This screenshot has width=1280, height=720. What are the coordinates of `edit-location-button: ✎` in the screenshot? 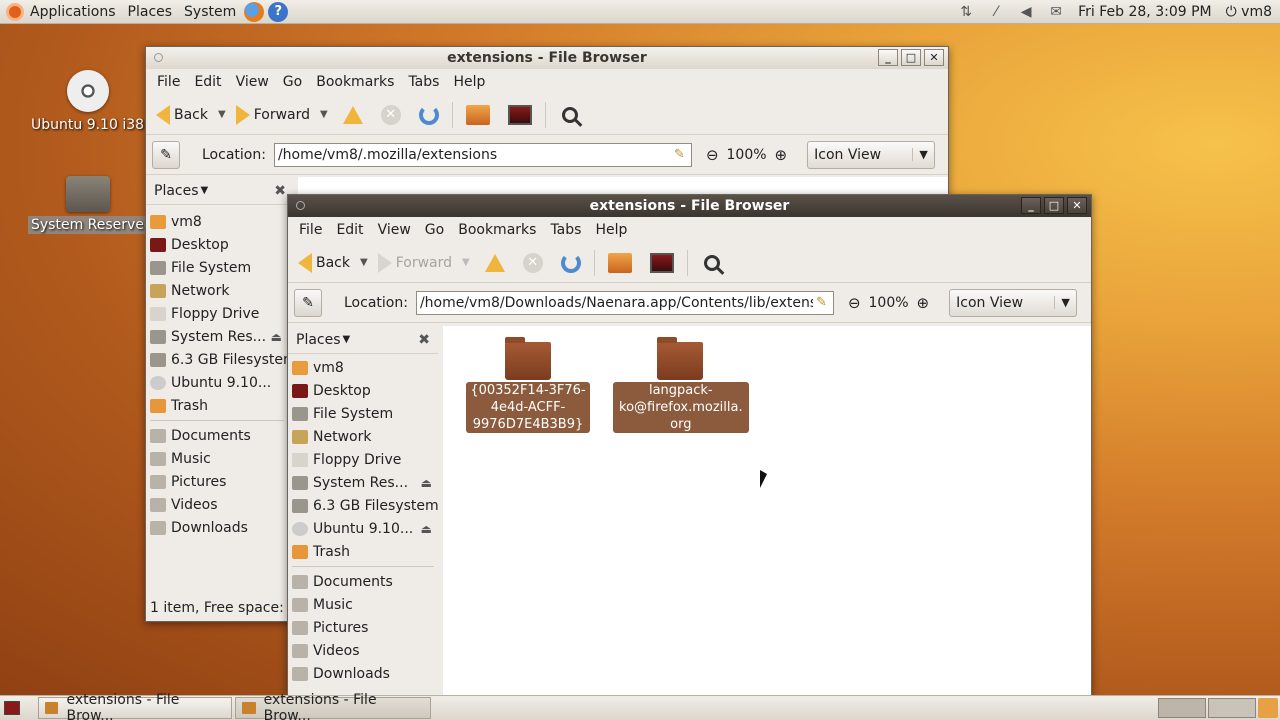 It's located at (308, 302).